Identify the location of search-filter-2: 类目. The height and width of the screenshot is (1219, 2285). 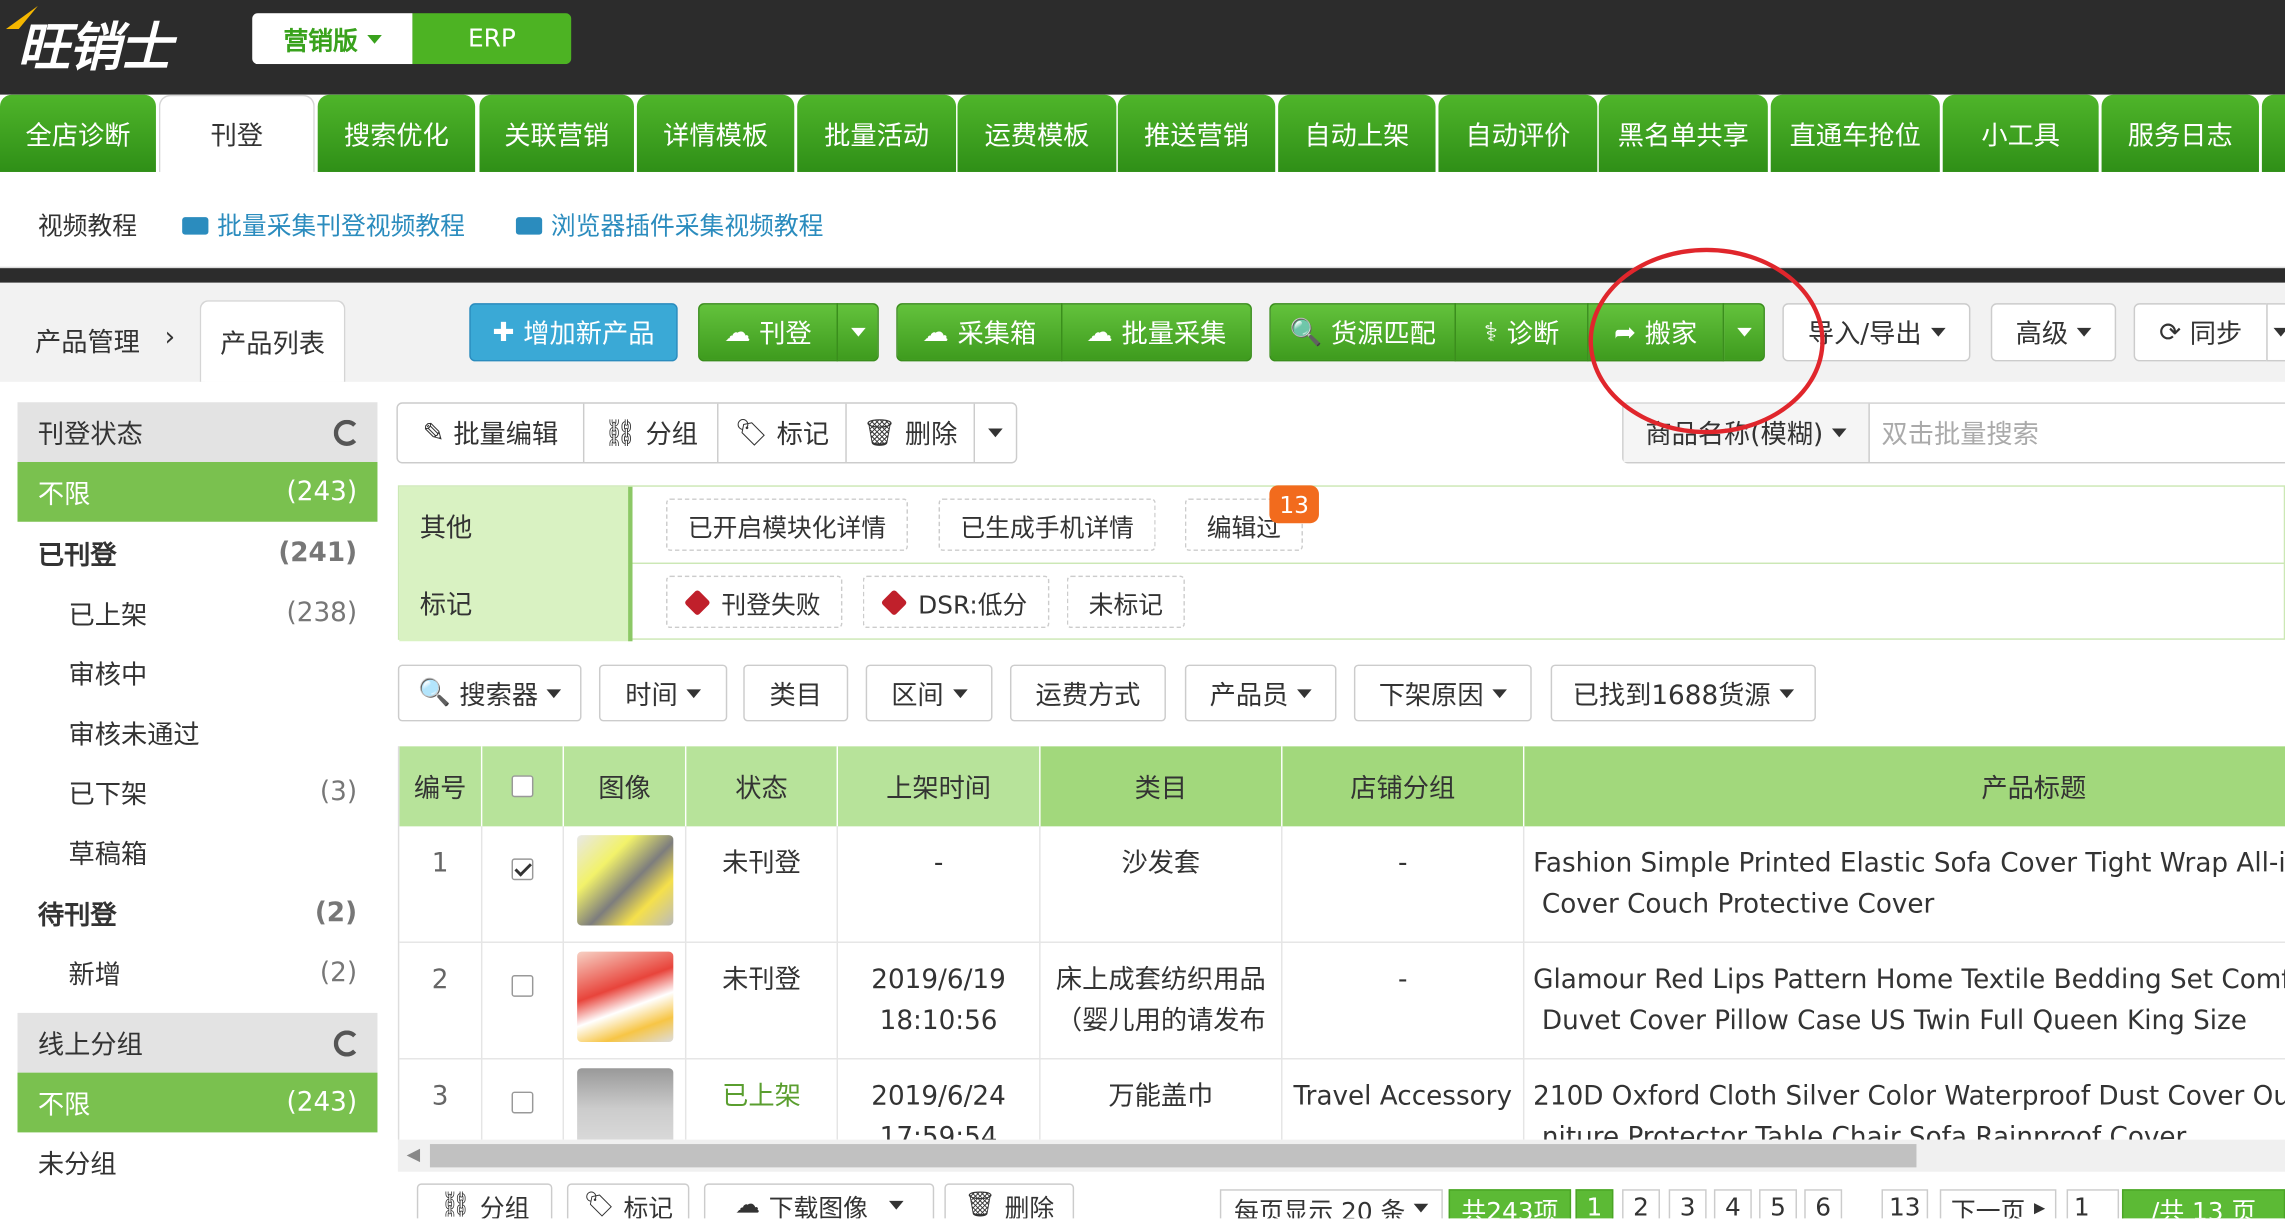
(796, 693).